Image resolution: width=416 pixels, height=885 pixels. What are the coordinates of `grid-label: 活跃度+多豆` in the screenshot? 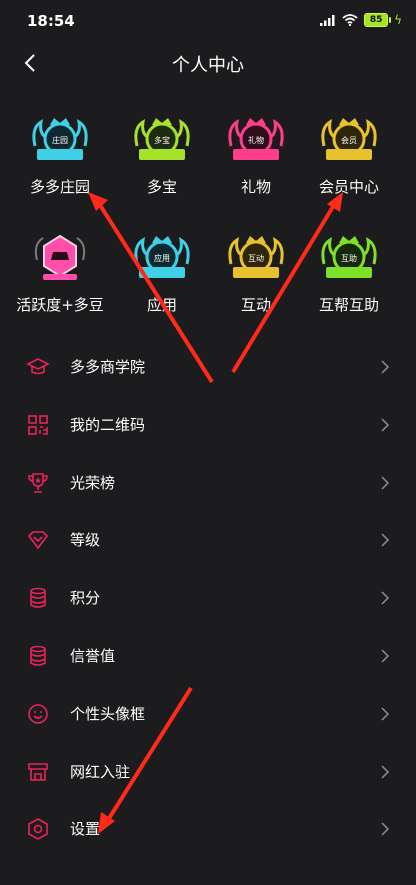 It's located at (60, 305).